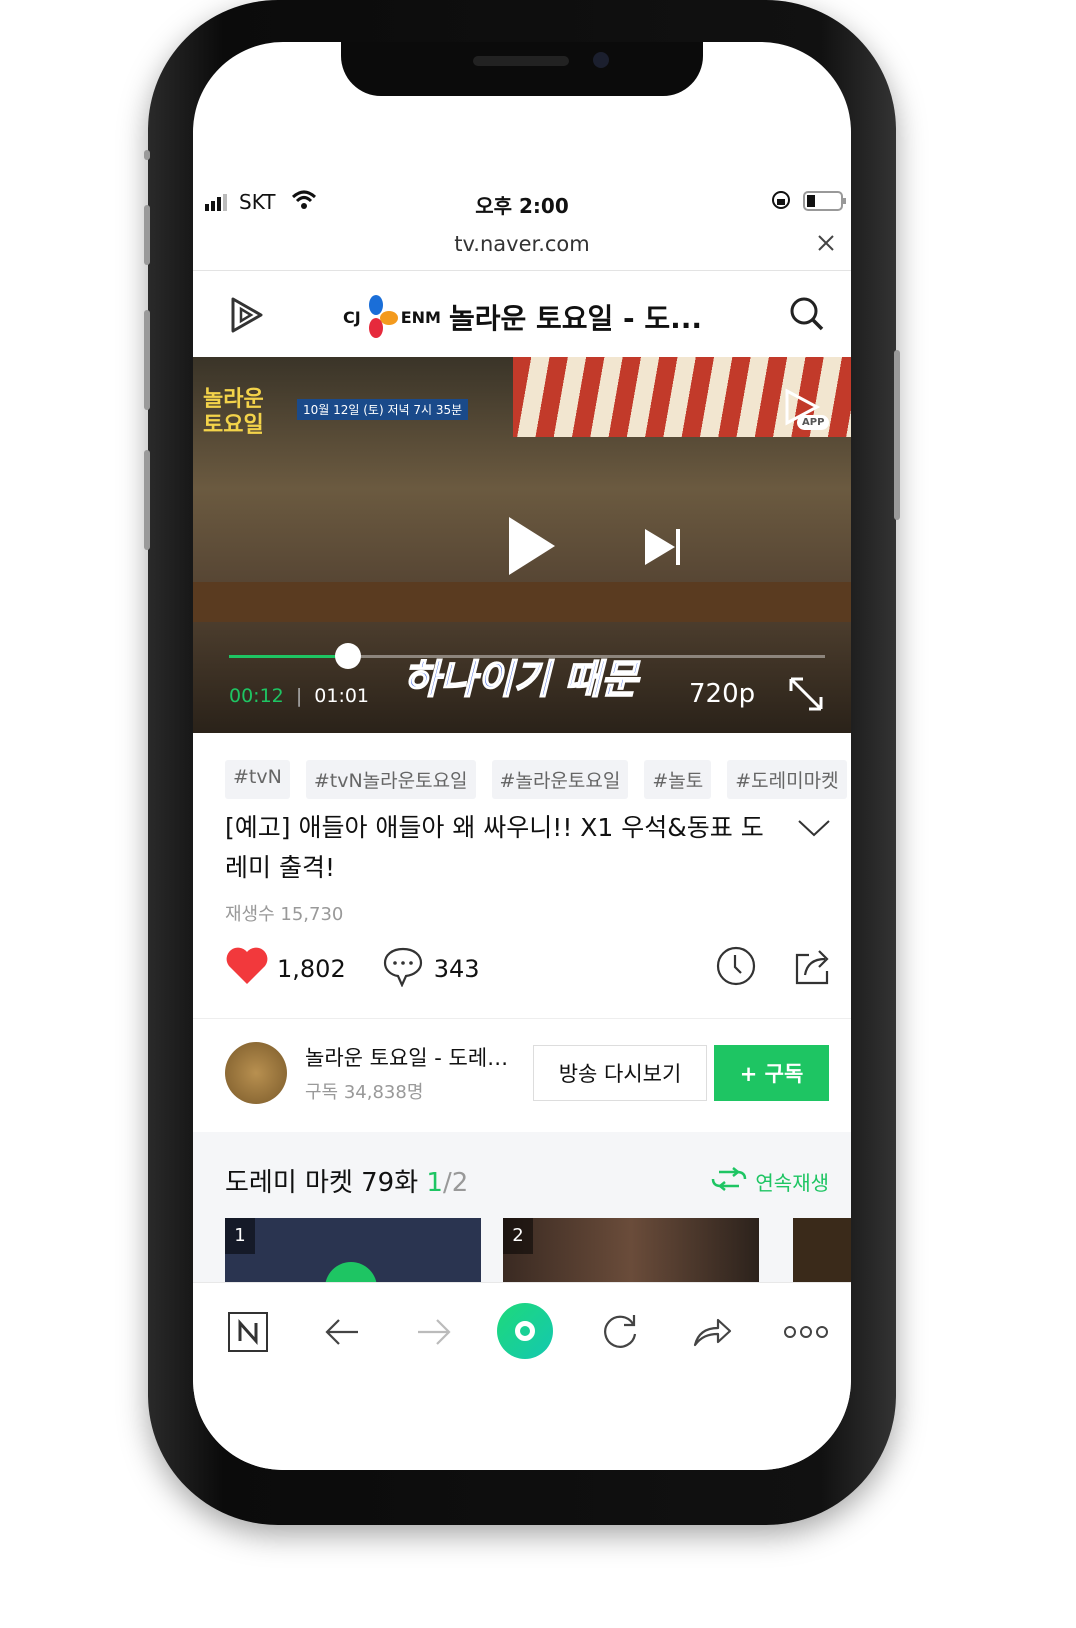 The width and height of the screenshot is (1076, 1628). Describe the element at coordinates (322, 1183) in the screenshot. I see `playlist-name: 도레미 마켓 79화` at that location.